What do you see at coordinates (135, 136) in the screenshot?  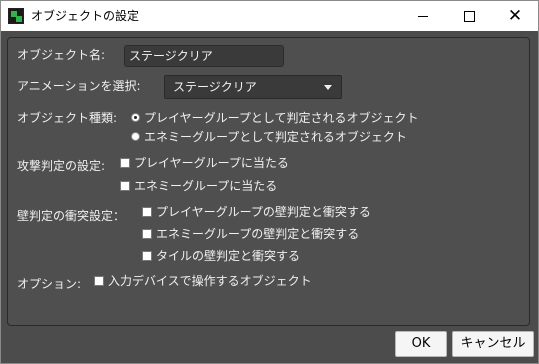 I see `object-type-enemy-radio` at bounding box center [135, 136].